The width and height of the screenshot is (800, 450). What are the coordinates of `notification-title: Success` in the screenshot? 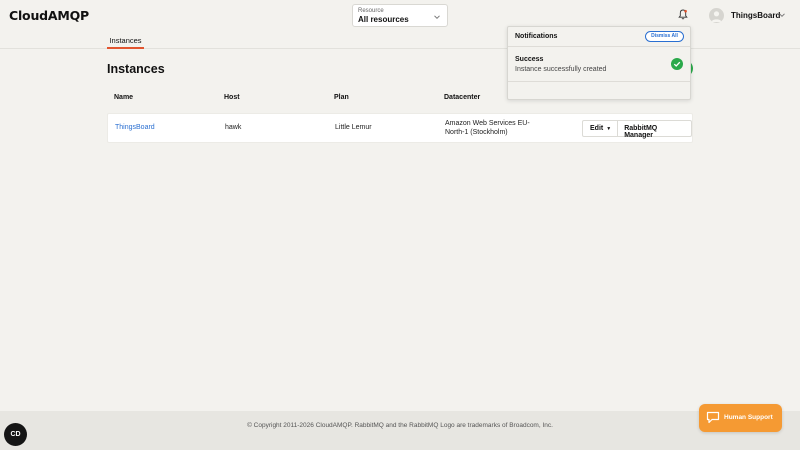 It's located at (529, 59).